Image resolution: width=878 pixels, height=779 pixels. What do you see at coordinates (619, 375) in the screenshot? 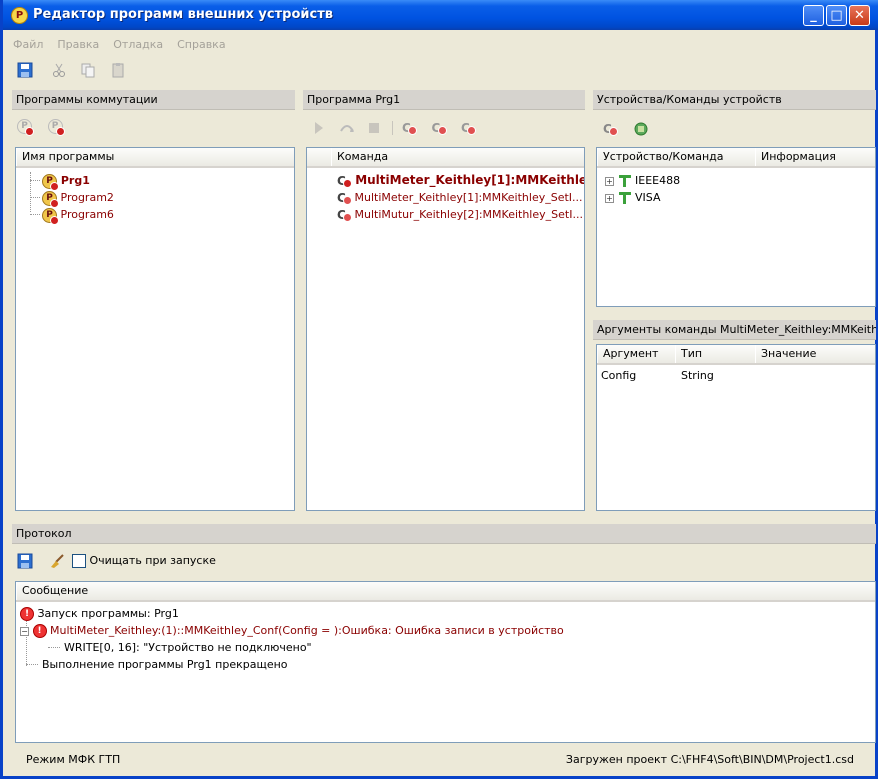
I see `arg-name-cell: Config` at bounding box center [619, 375].